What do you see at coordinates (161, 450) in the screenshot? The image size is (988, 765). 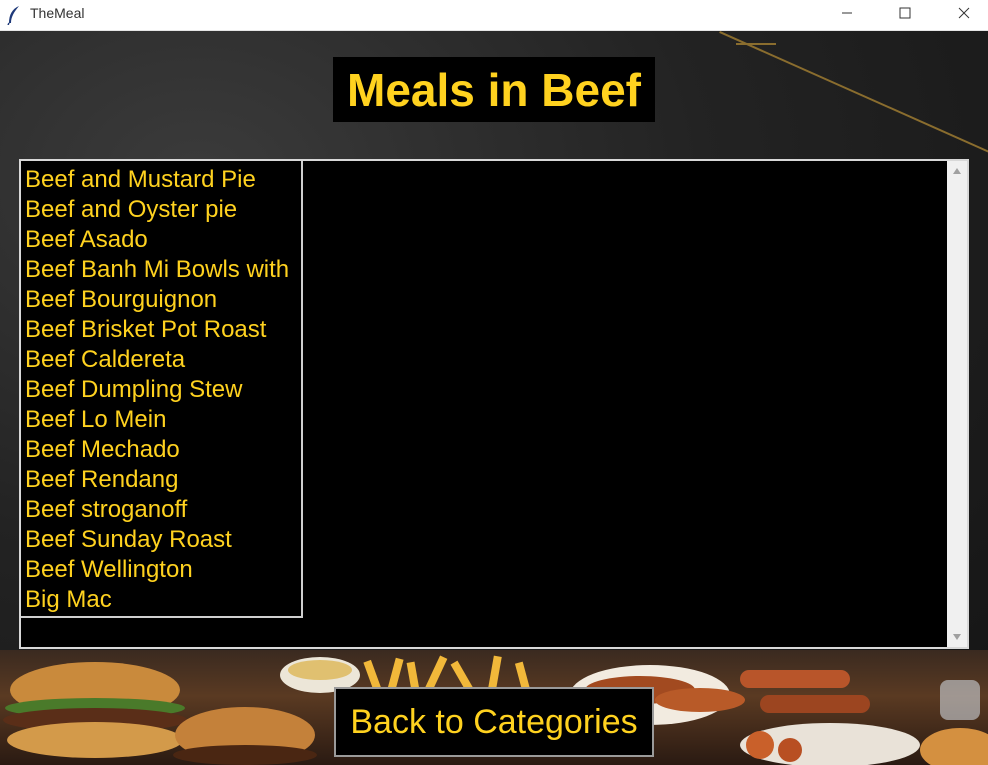 I see `list-item: Beef Mechado` at bounding box center [161, 450].